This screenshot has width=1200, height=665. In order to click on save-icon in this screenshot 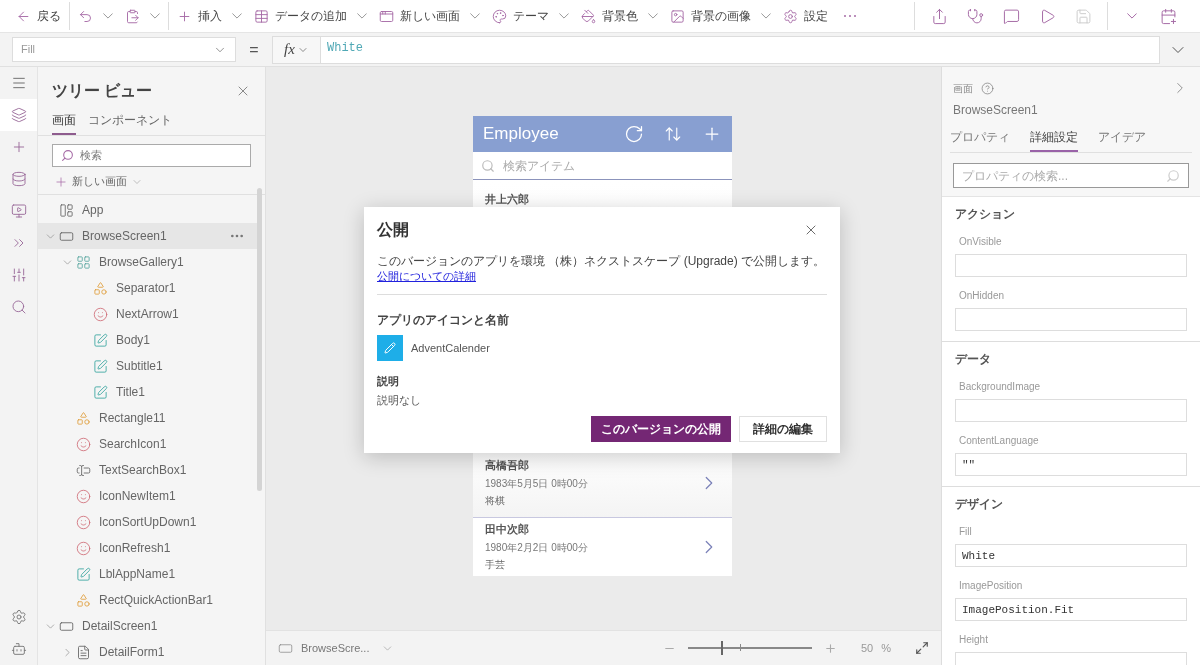, I will do `click(1083, 16)`.